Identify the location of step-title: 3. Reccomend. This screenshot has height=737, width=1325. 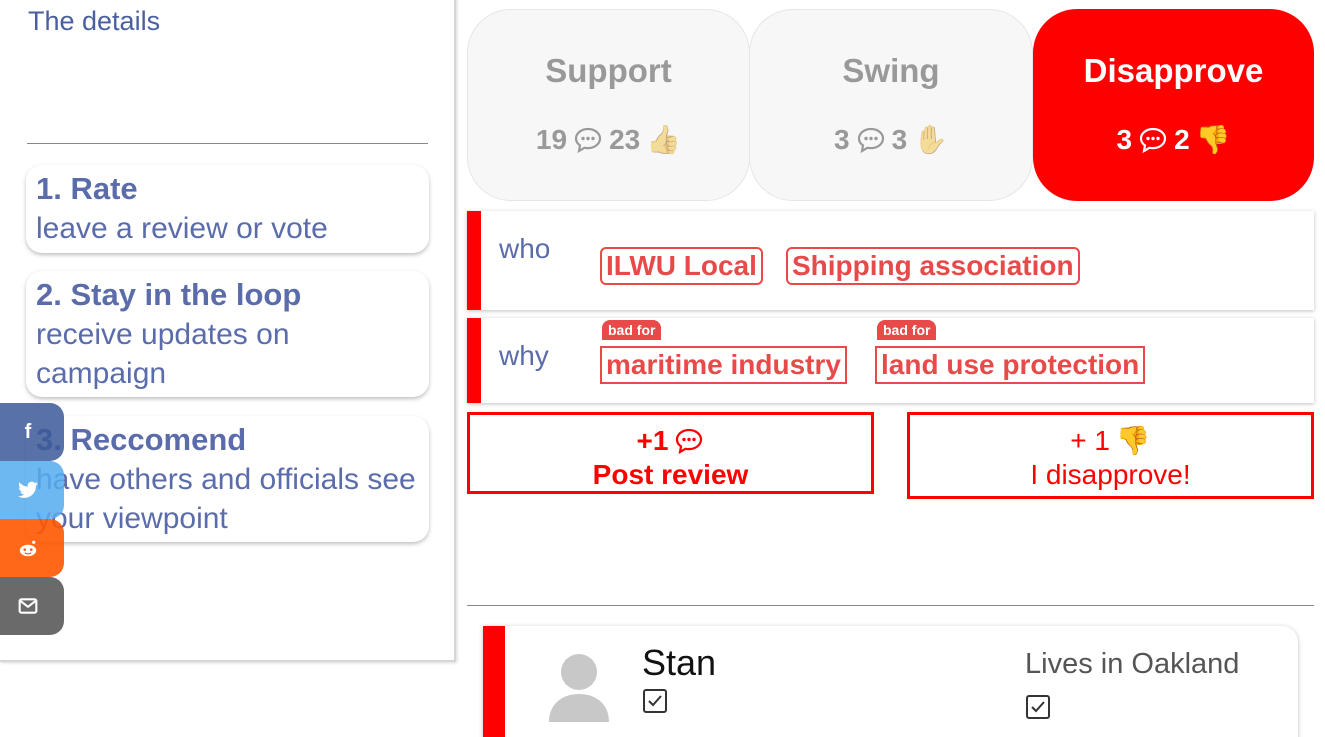
(141, 439).